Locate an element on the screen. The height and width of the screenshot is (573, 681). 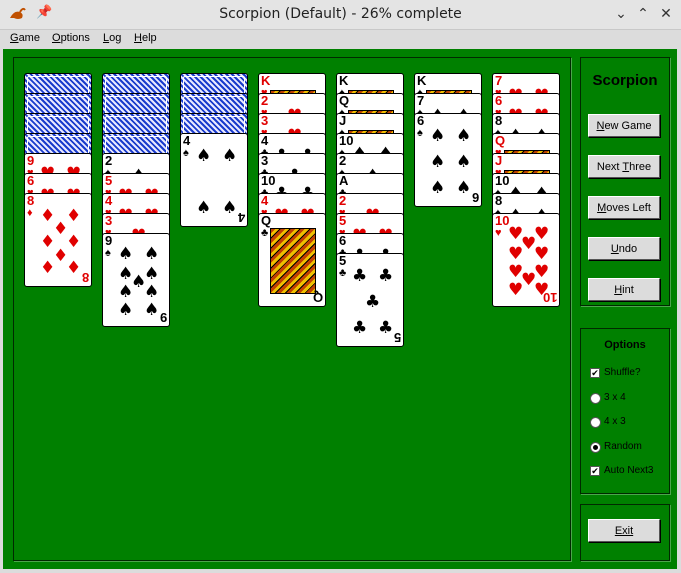
card-rank-bottom: 9 is located at coordinates (163, 317).